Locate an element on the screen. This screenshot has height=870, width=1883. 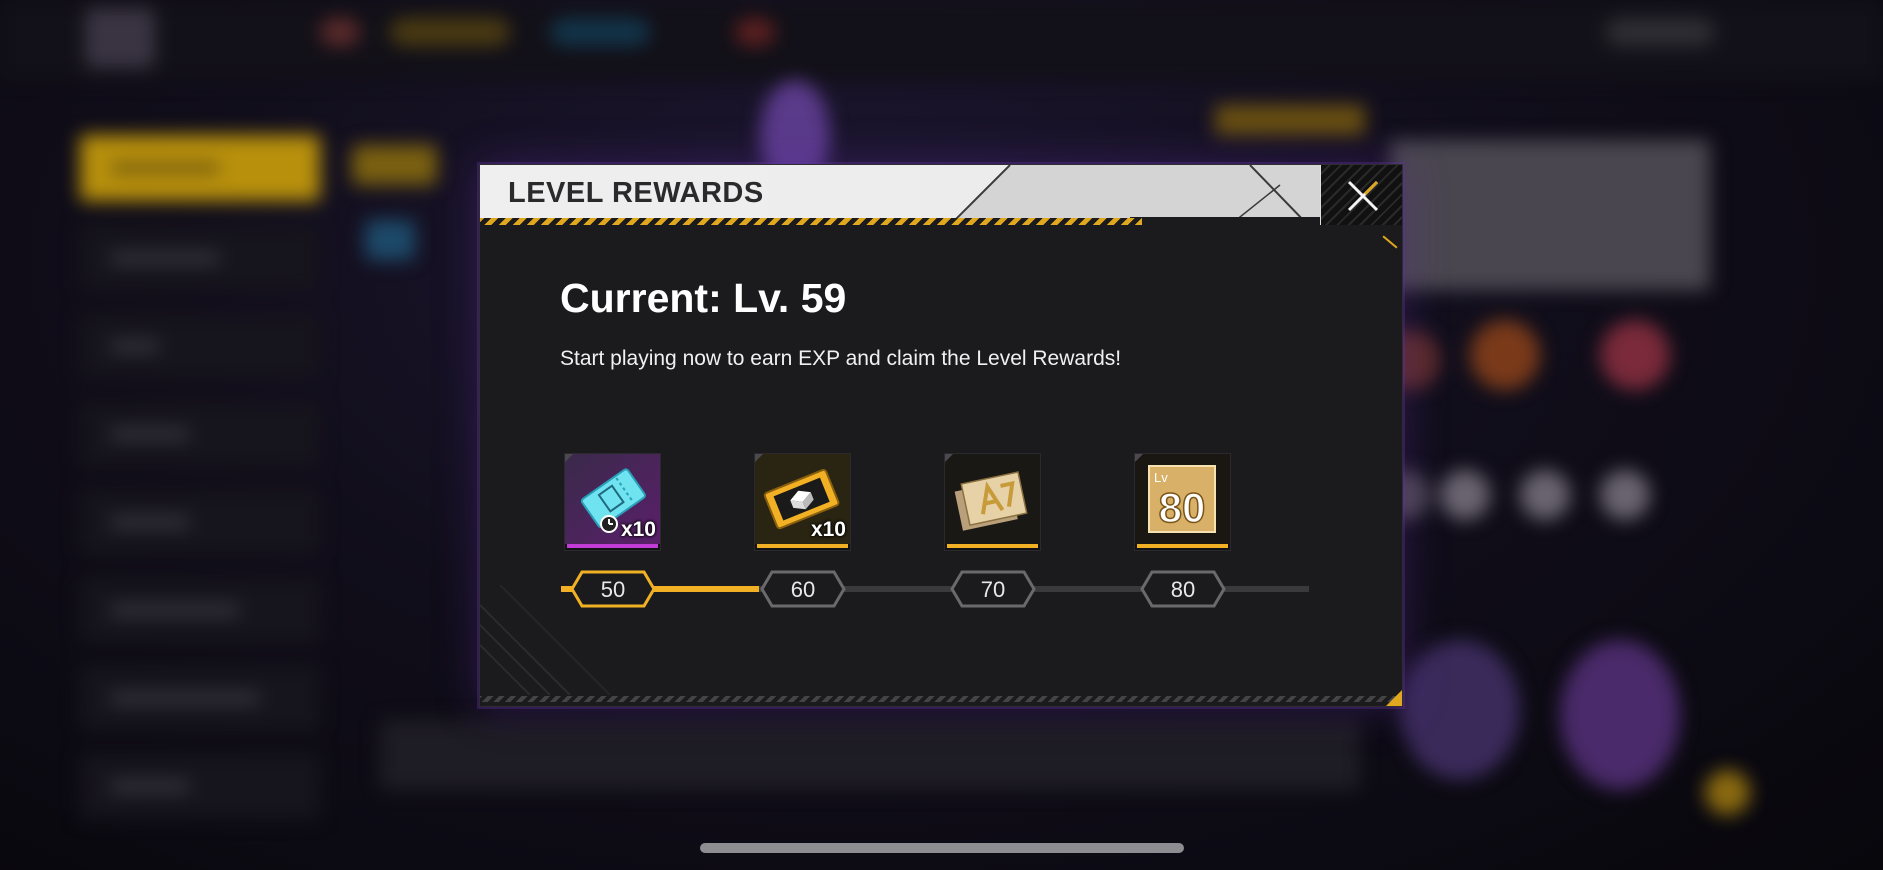
reward-item-lv80: Lv 80 is located at coordinates (1182, 502).